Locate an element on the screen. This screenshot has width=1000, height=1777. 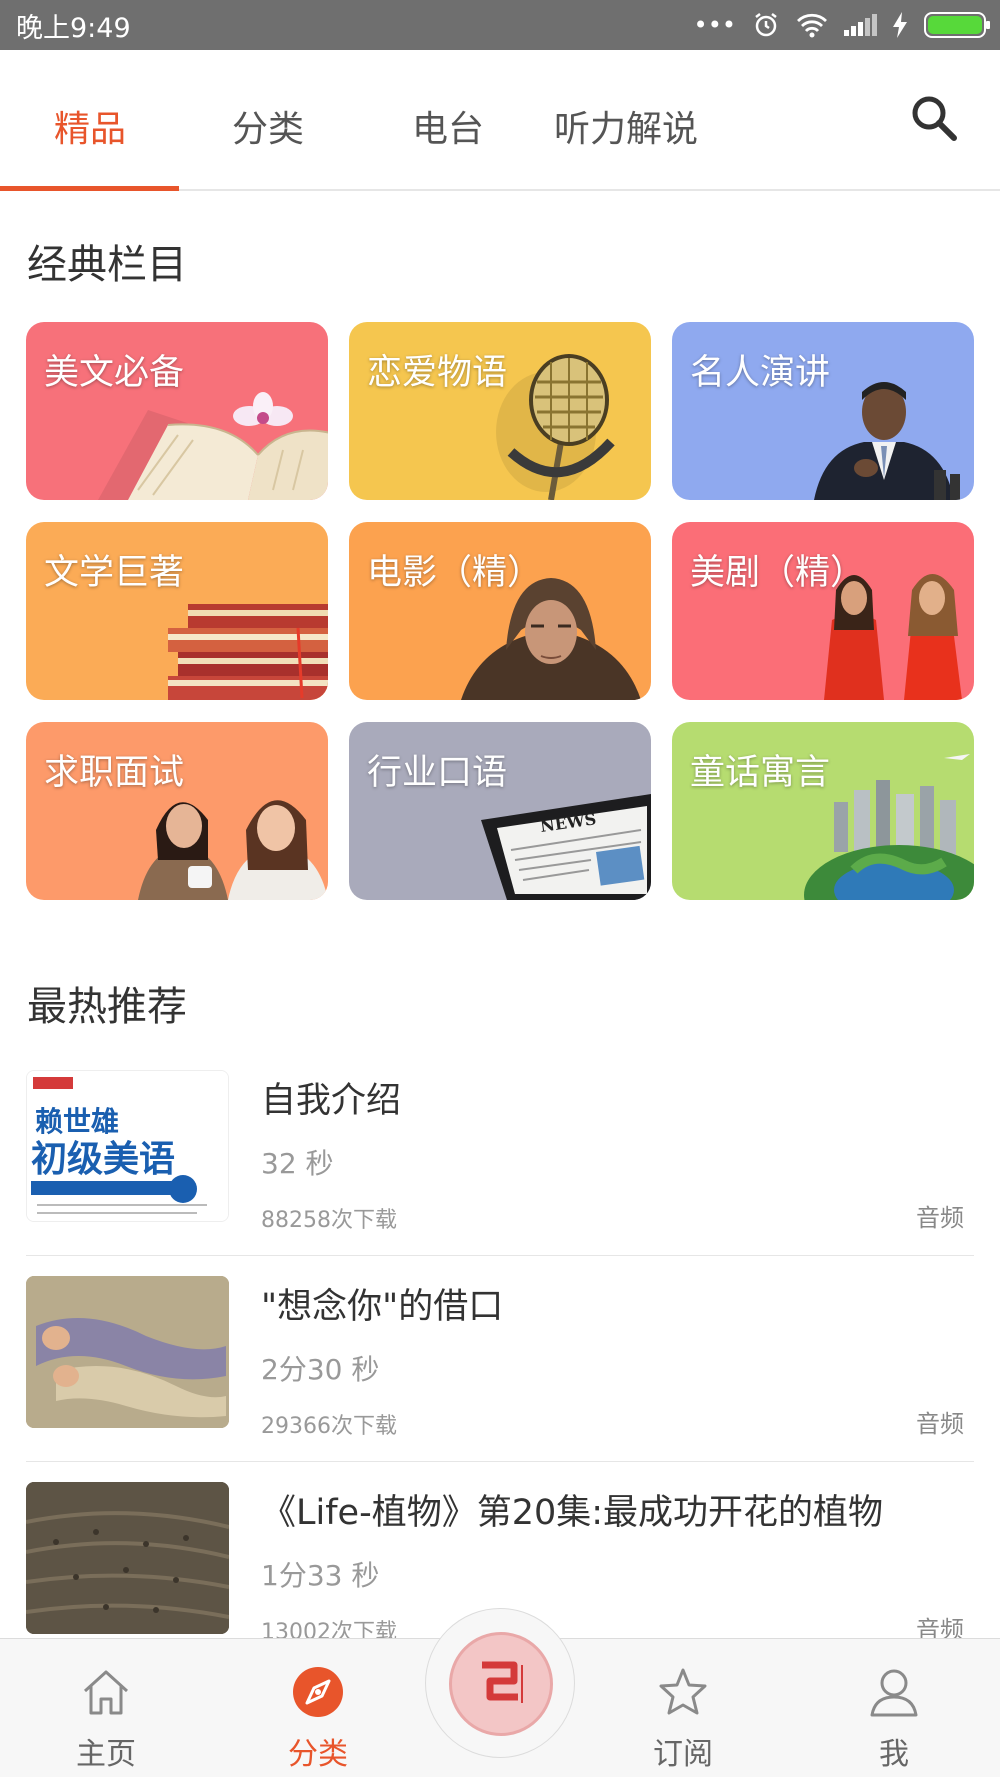
nav-item-subscribe: 订阅 is located at coordinates (683, 1708).